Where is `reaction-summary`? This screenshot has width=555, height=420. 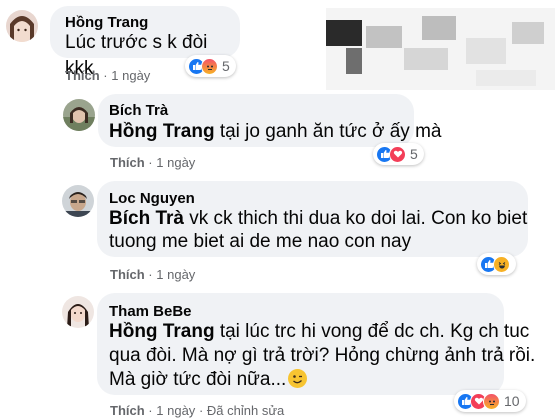
reaction-summary is located at coordinates (496, 264).